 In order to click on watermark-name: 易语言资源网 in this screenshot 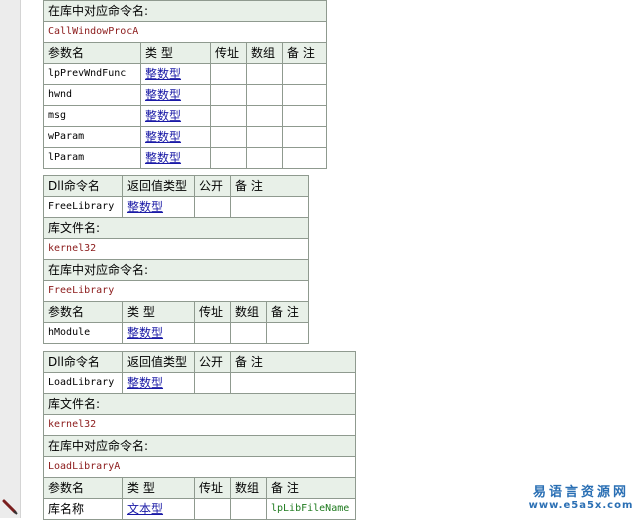, I will do `click(580, 492)`.